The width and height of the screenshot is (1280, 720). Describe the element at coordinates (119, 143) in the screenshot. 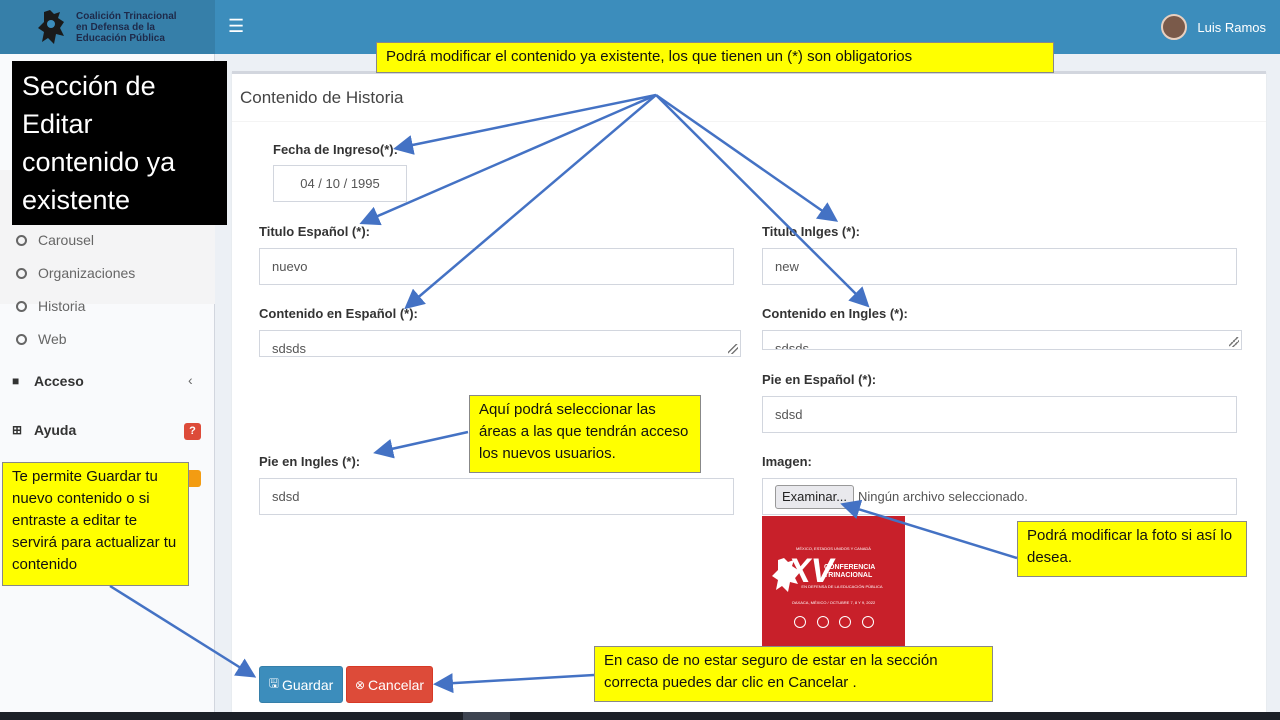

I see `section-title-callout: Sección de Editar contenido ya existente` at that location.